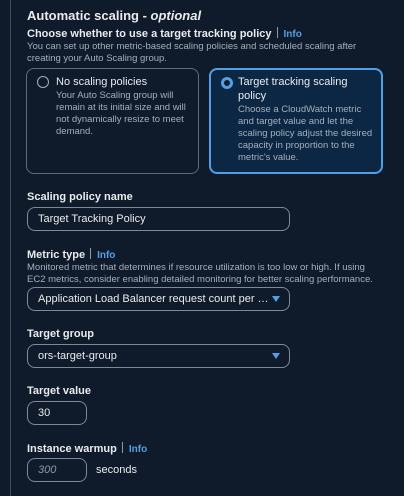 The height and width of the screenshot is (496, 404). Describe the element at coordinates (102, 82) in the screenshot. I see `option-title: No scaling policies` at that location.